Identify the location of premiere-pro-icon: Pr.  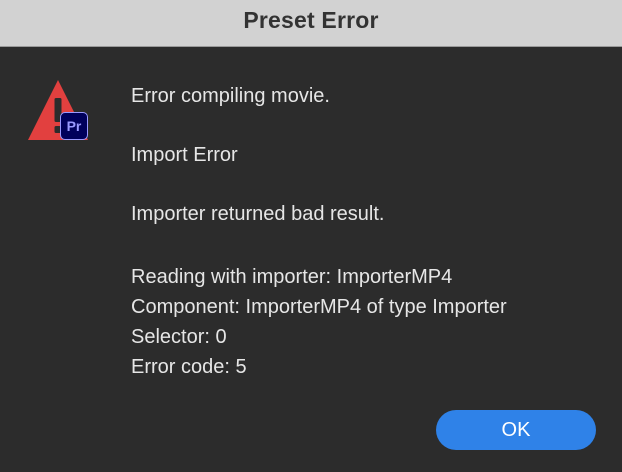
(74, 126).